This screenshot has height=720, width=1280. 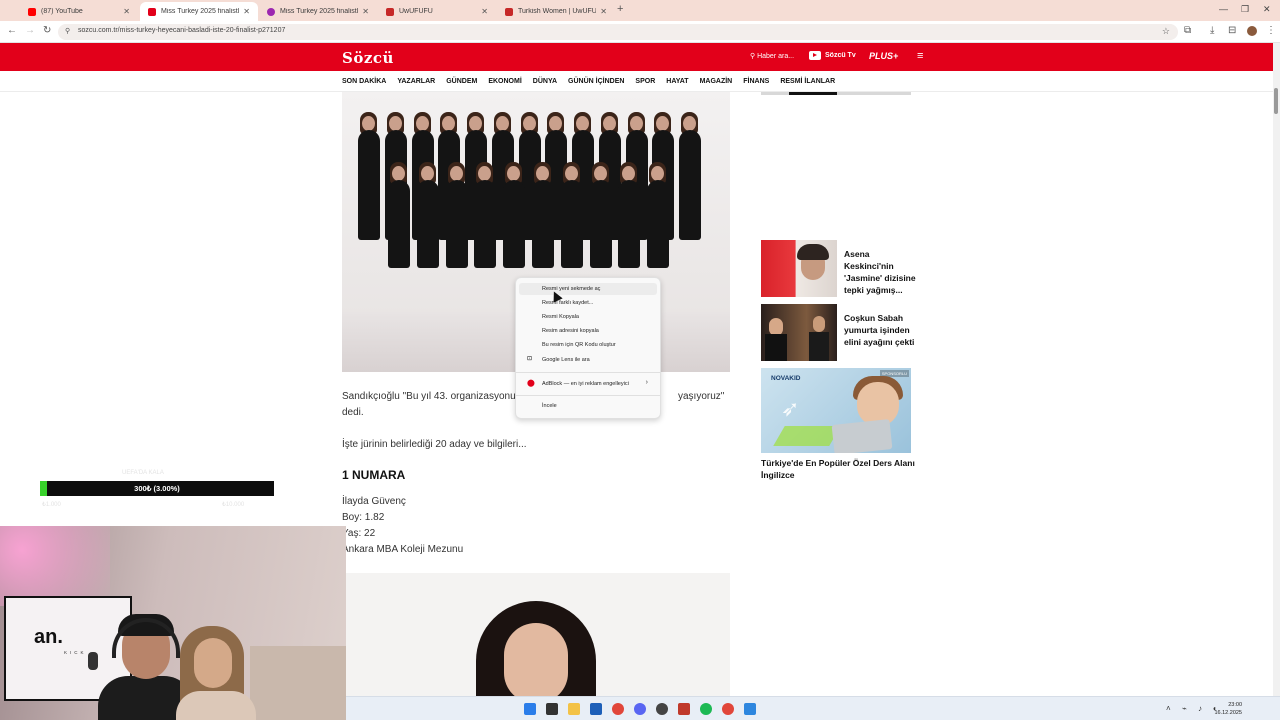 I want to click on browser-menu-icon: ⋮, so click(x=1271, y=30).